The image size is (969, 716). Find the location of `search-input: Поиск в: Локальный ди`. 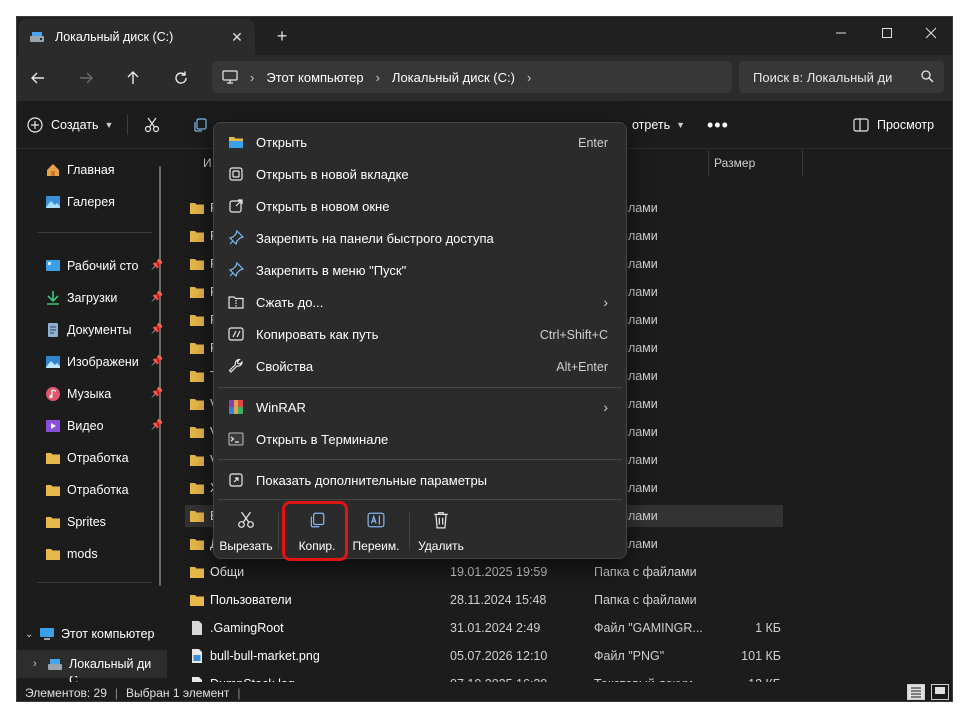

search-input: Поиск в: Локальный ди is located at coordinates (841, 77).